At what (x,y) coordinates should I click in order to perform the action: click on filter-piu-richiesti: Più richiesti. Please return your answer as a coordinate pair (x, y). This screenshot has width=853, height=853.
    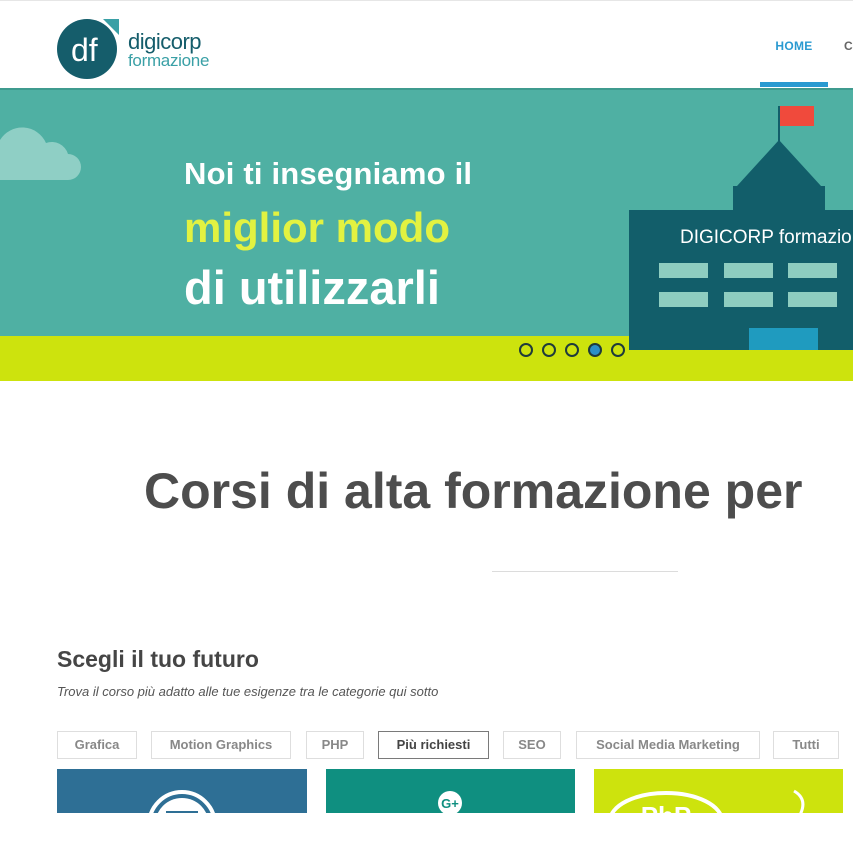
    Looking at the image, I should click on (433, 745).